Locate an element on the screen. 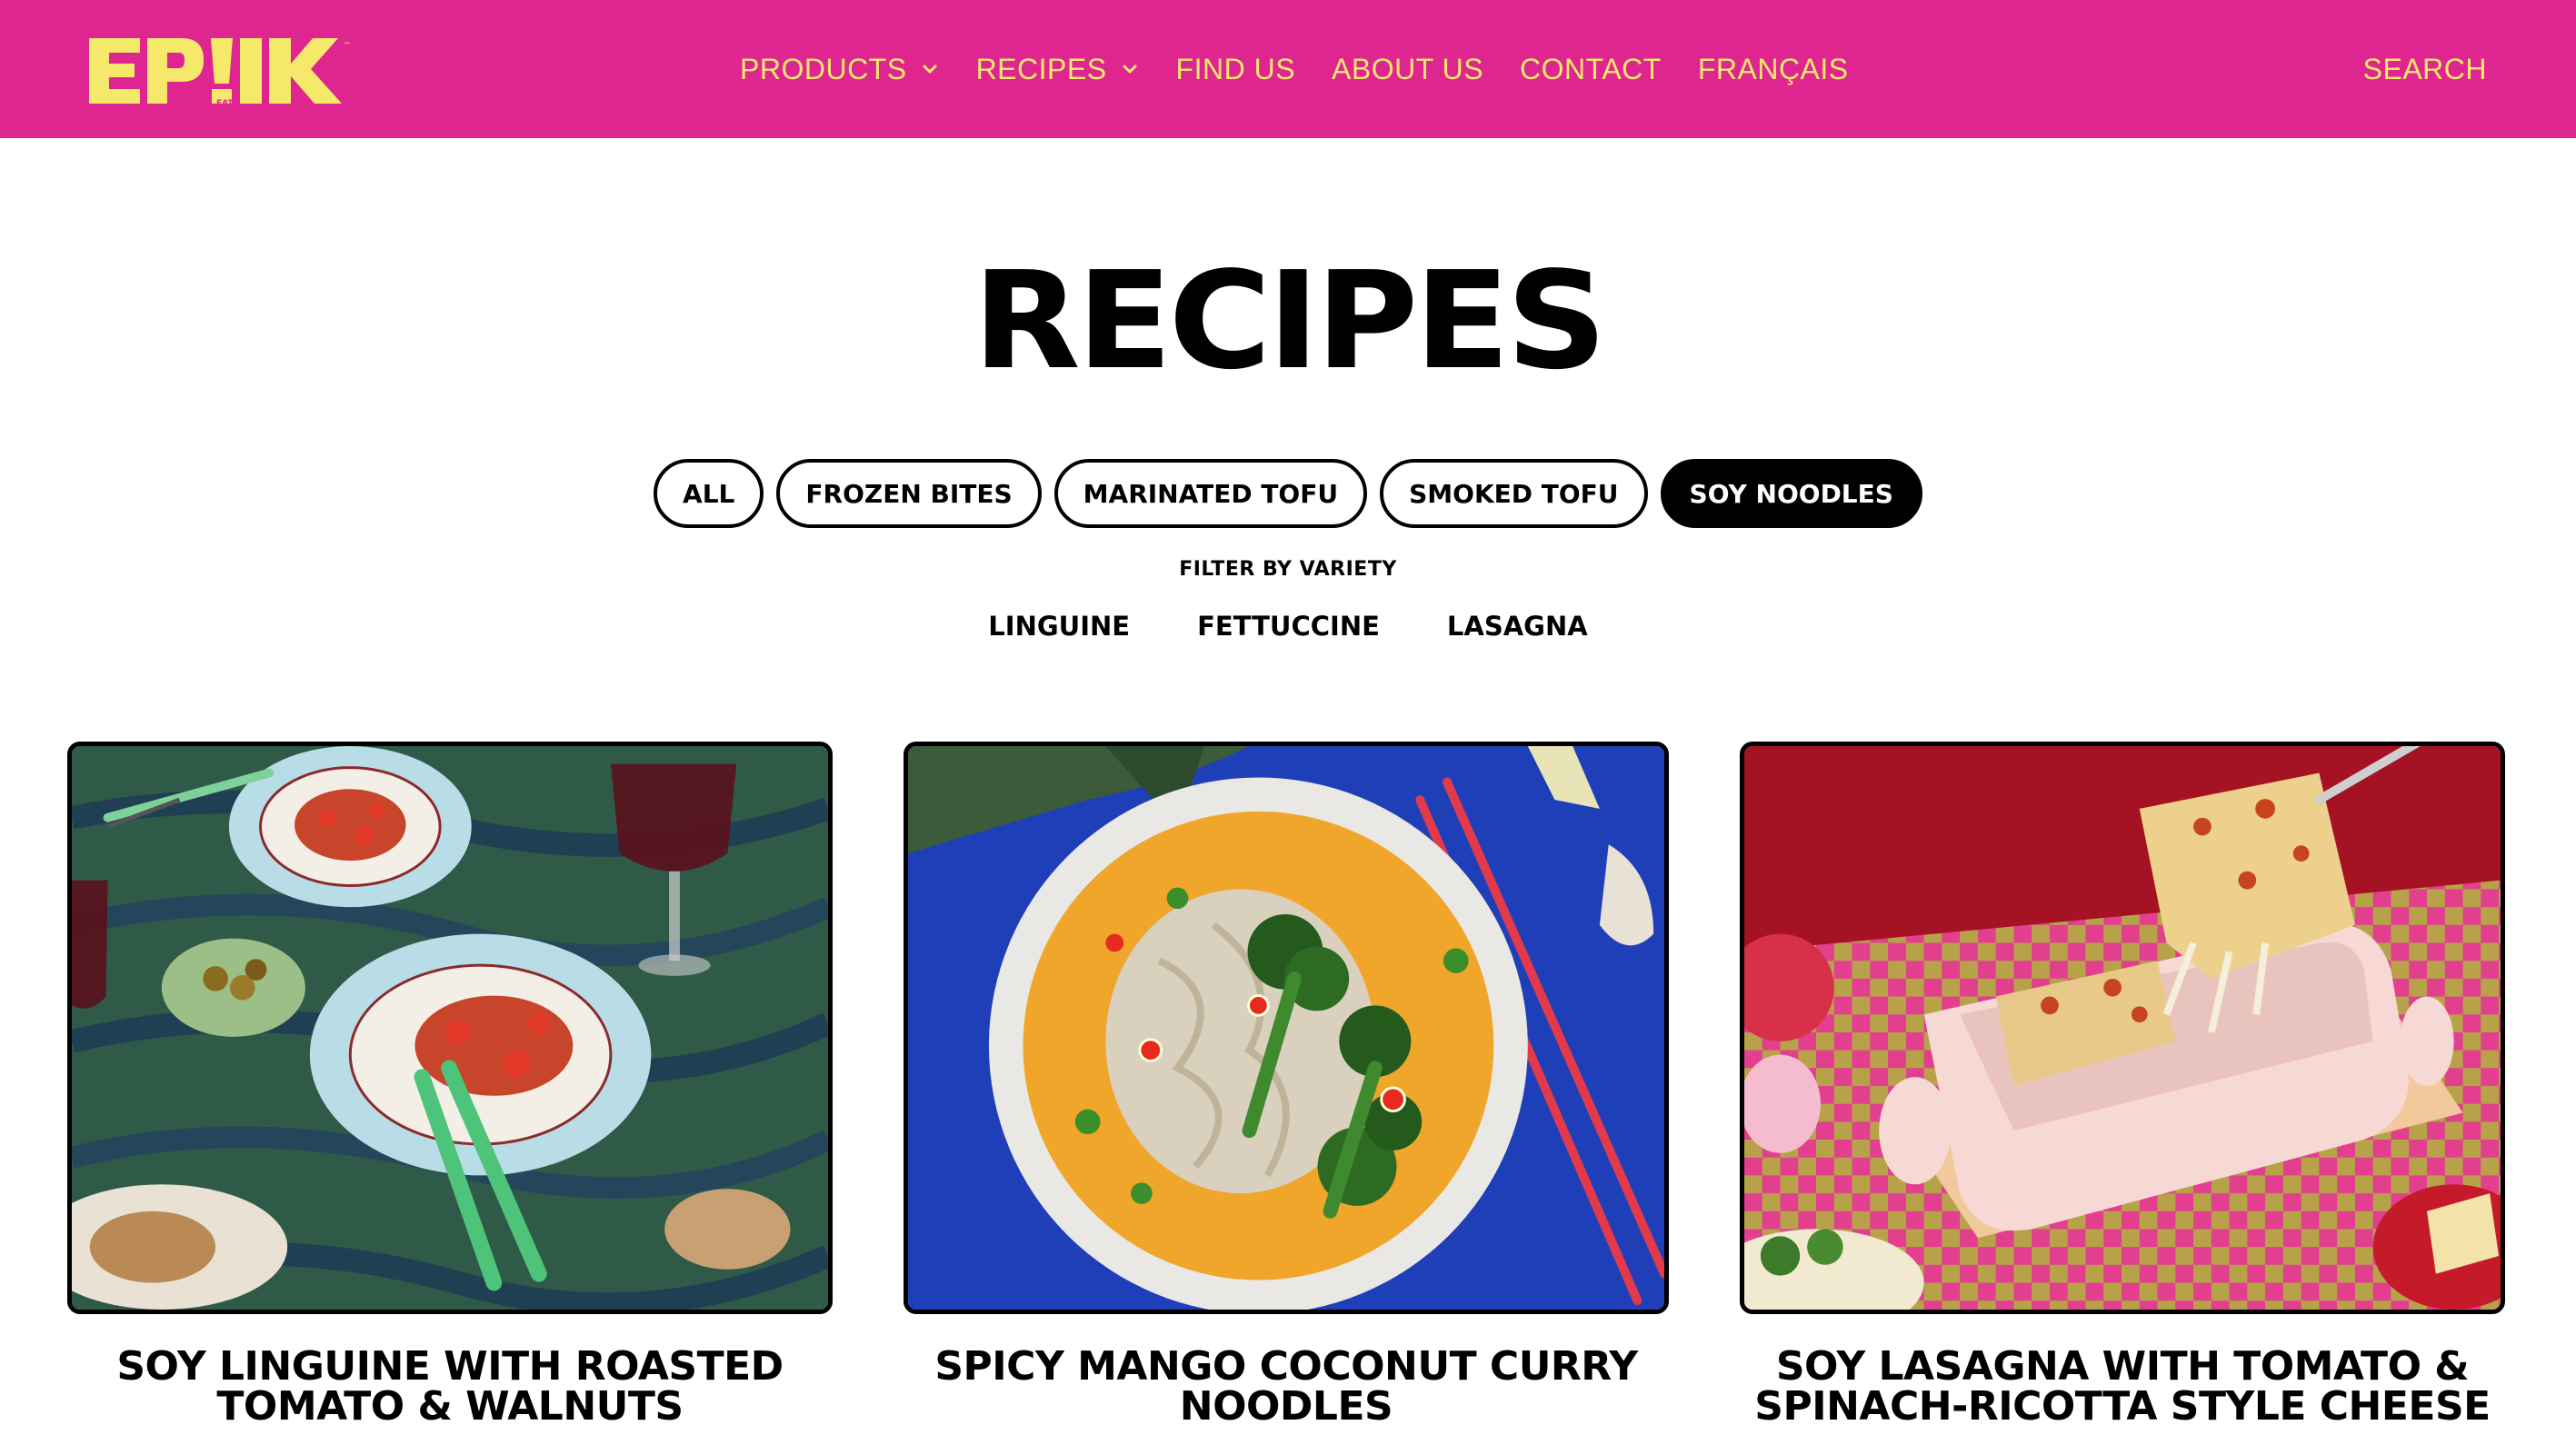  variety-filters: LINGUINE FETTUCCINE LASAGNA is located at coordinates (1288, 626).